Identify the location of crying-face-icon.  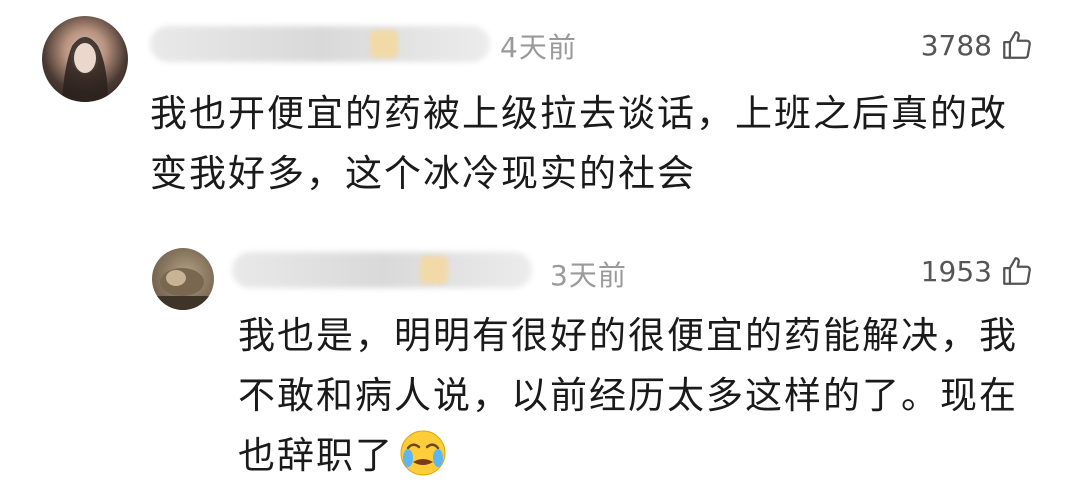
(423, 453).